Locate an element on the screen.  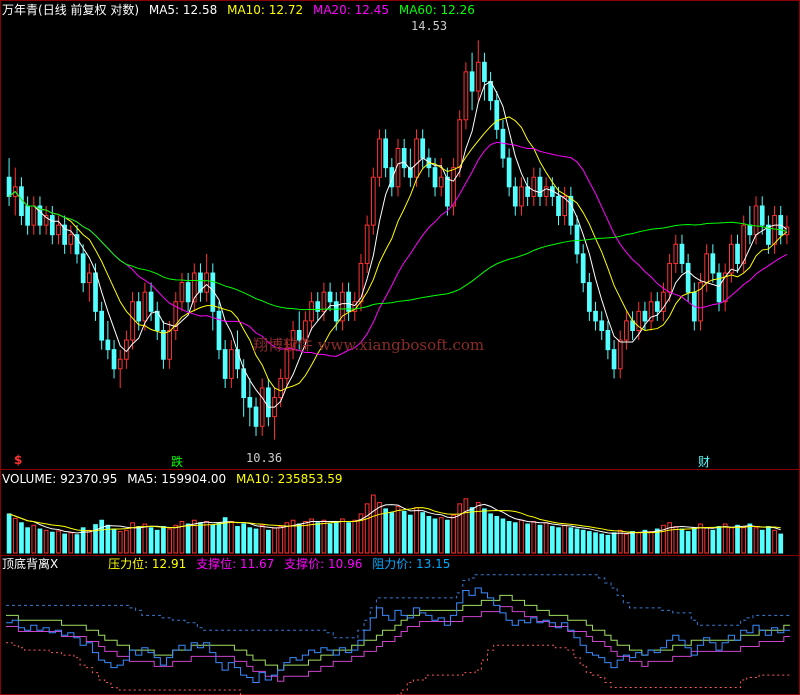
marker-mid: 跌 is located at coordinates (177, 462).